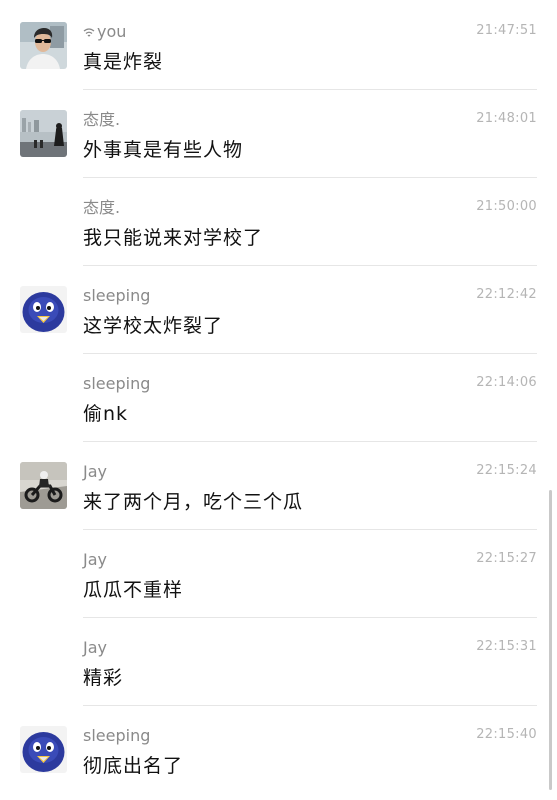  Describe the element at coordinates (506, 30) in the screenshot. I see `message-time: 21:47:51` at that location.